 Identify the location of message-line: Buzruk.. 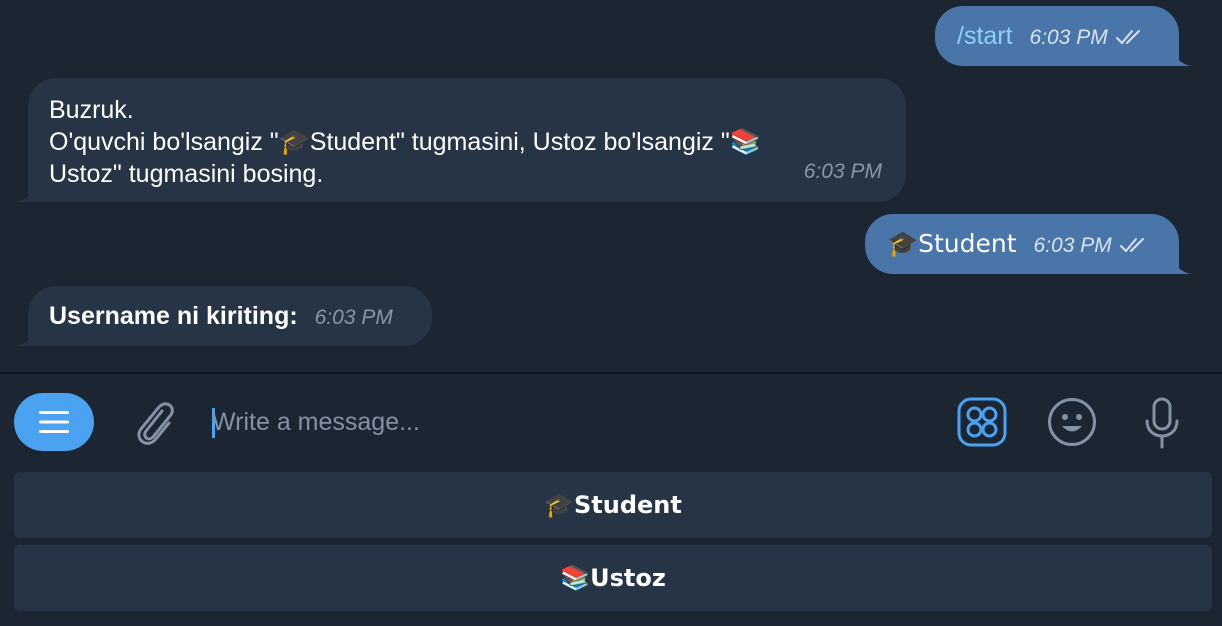
(91, 110).